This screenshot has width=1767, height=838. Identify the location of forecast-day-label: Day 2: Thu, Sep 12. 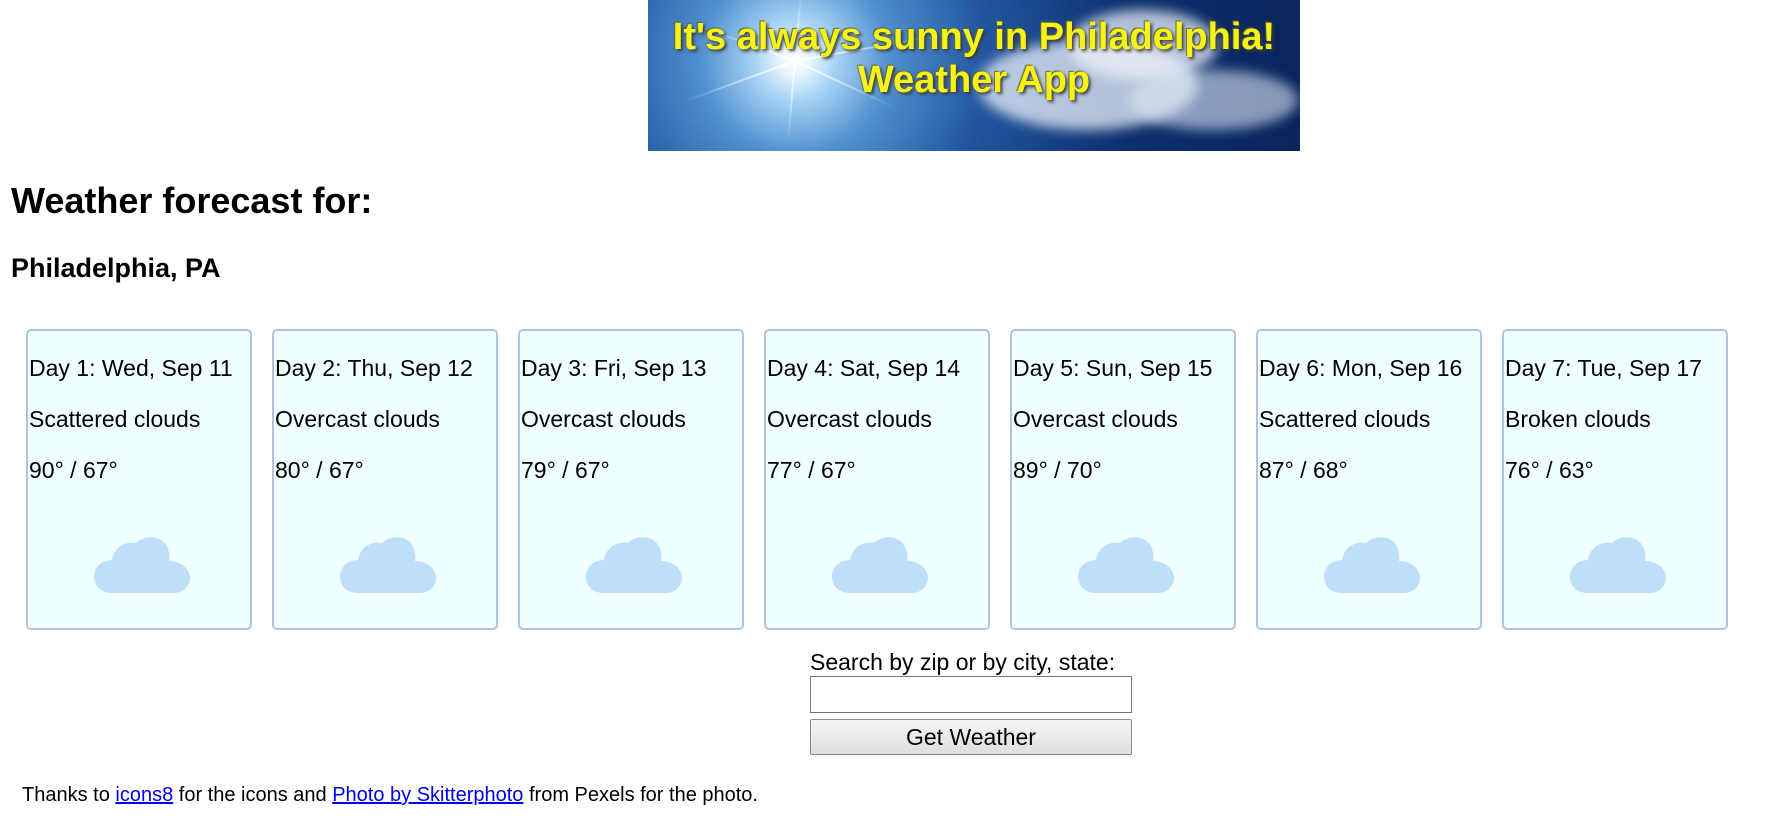
(374, 368).